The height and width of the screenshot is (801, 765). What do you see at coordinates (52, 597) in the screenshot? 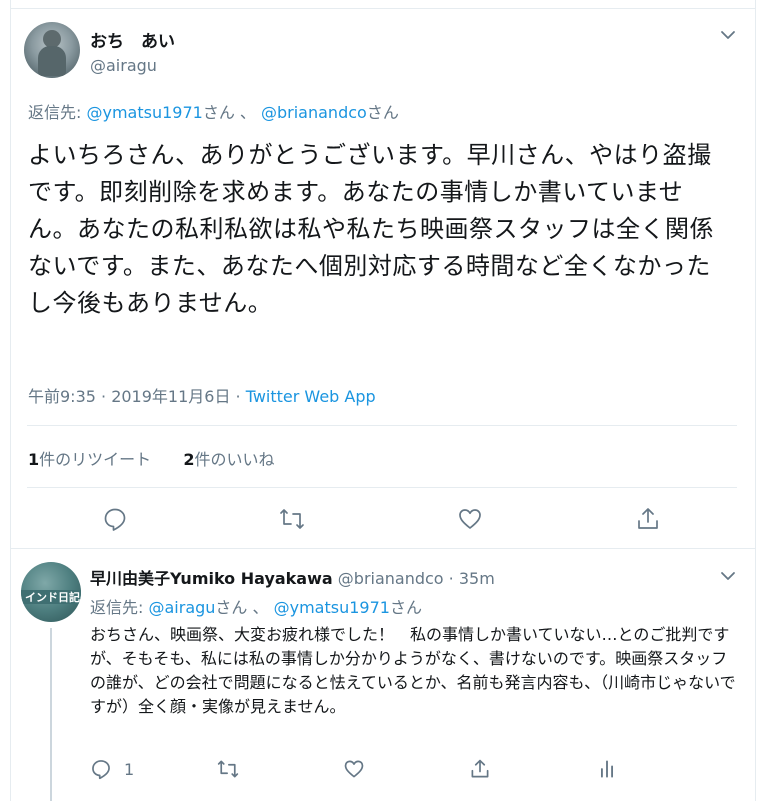
I see `avatar-text: インド日記` at bounding box center [52, 597].